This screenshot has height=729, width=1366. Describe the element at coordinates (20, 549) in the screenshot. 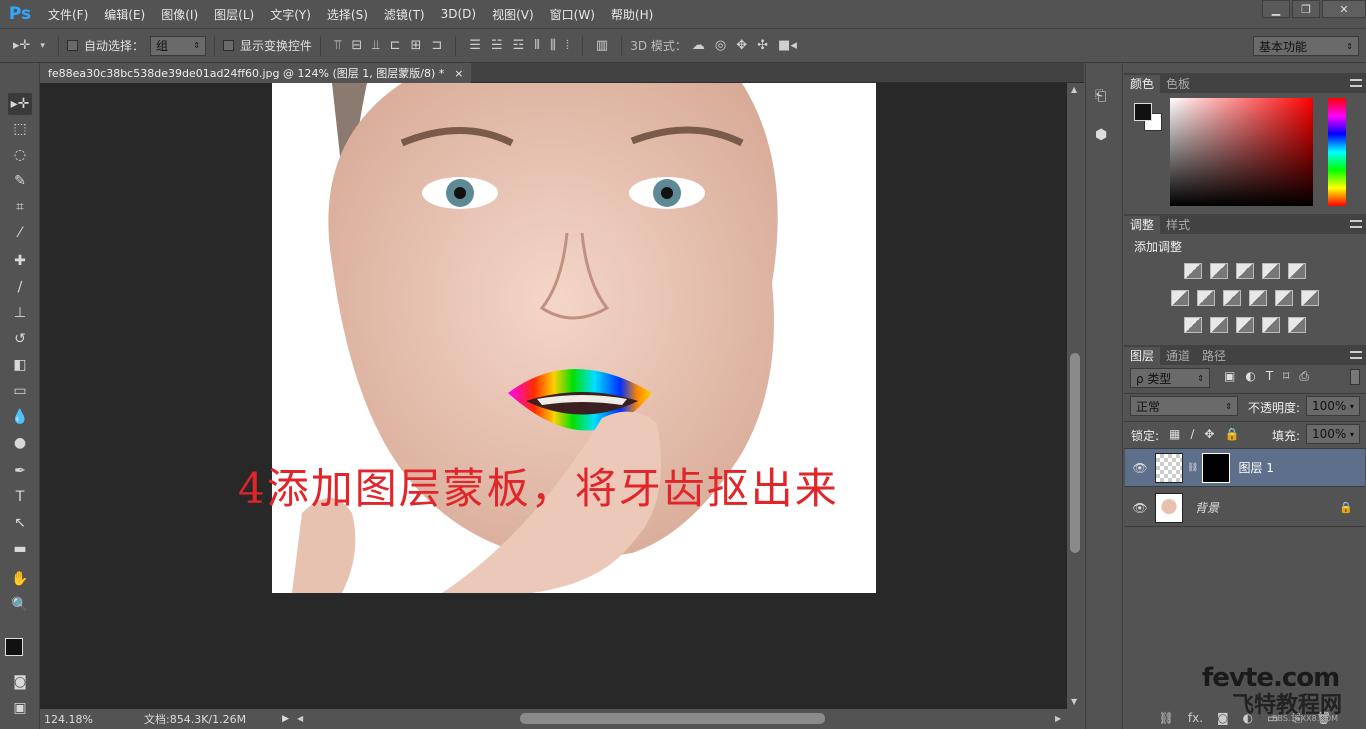

I see `shape-tool-icon: ▬` at that location.